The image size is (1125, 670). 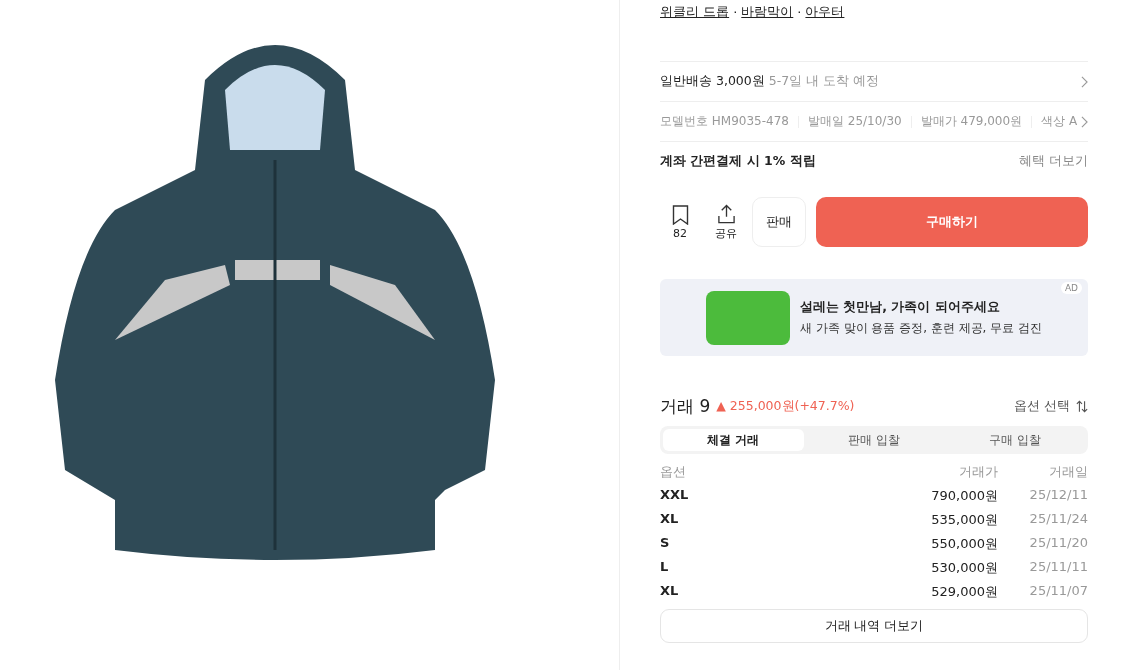 What do you see at coordinates (1068, 472) in the screenshot?
I see `column-header: 거래일` at bounding box center [1068, 472].